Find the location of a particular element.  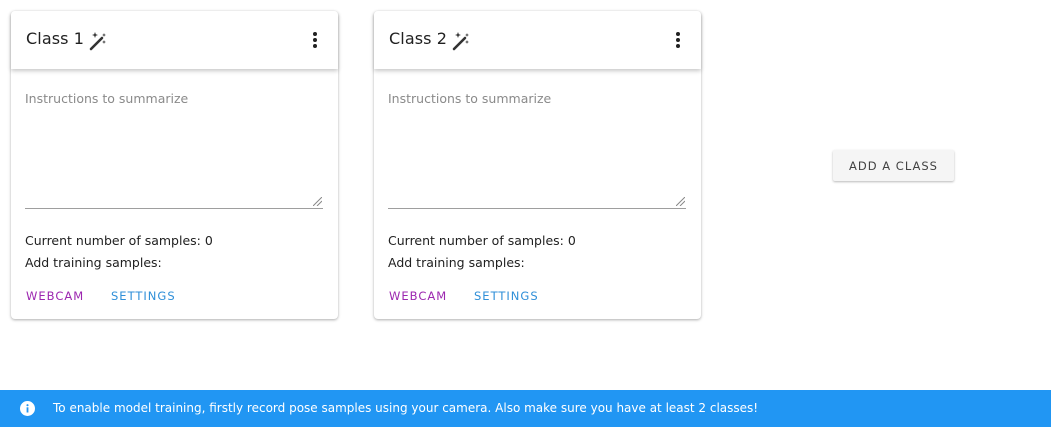

class-card-header: Class 2 is located at coordinates (537, 40).